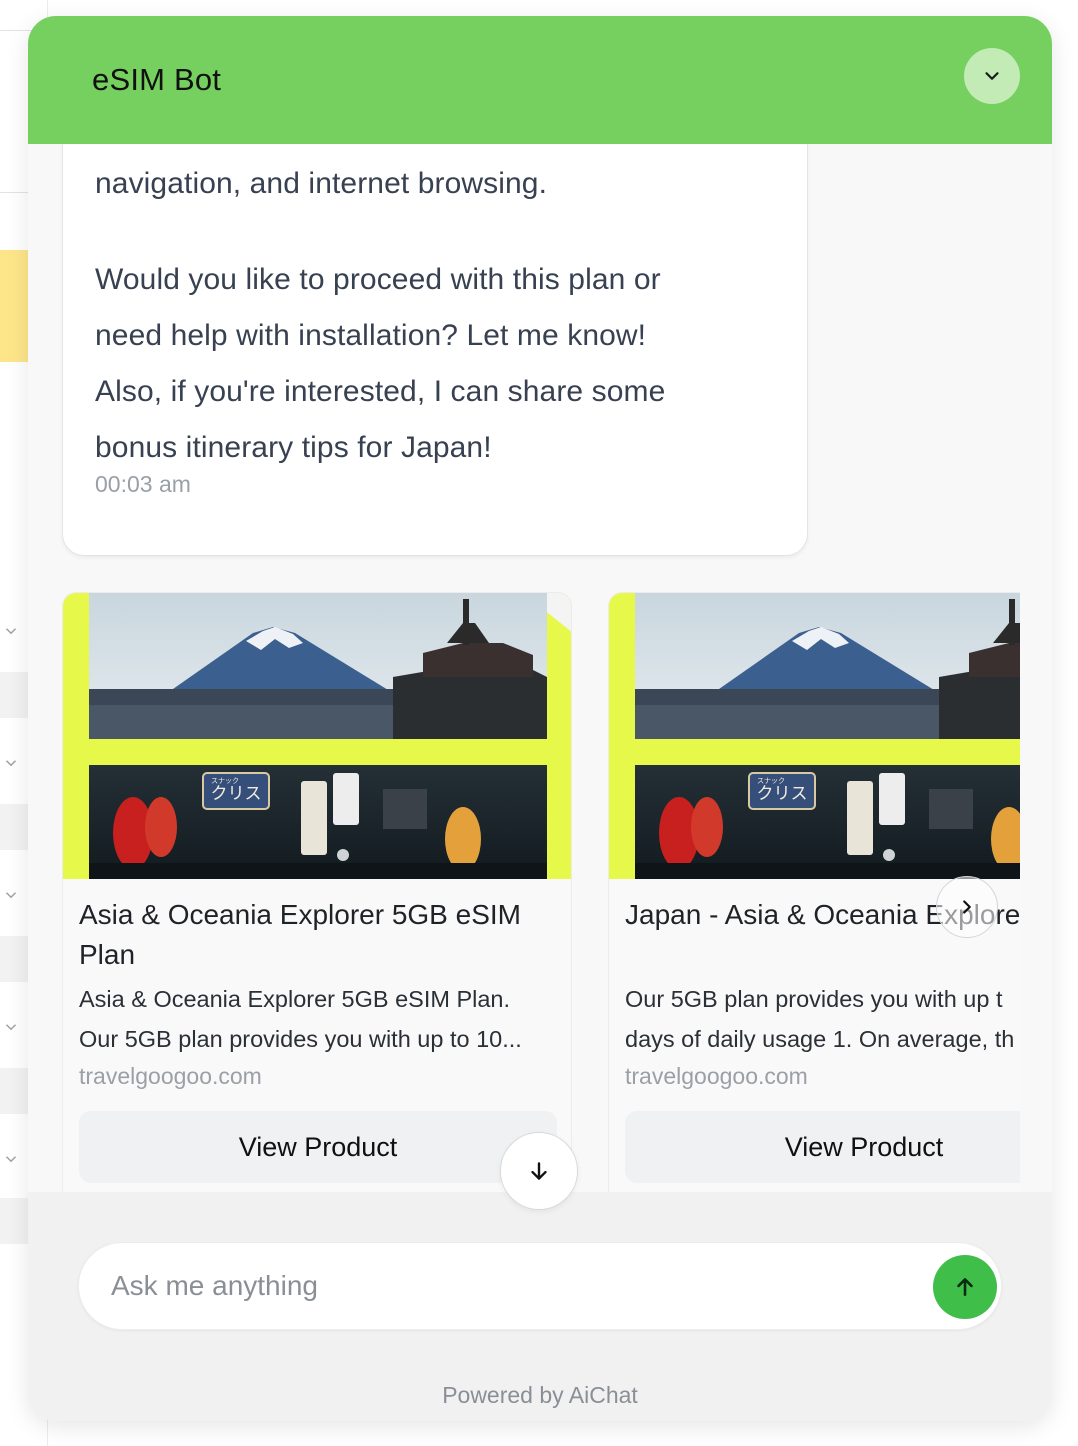  I want to click on chevron-right-icon, so click(967, 907).